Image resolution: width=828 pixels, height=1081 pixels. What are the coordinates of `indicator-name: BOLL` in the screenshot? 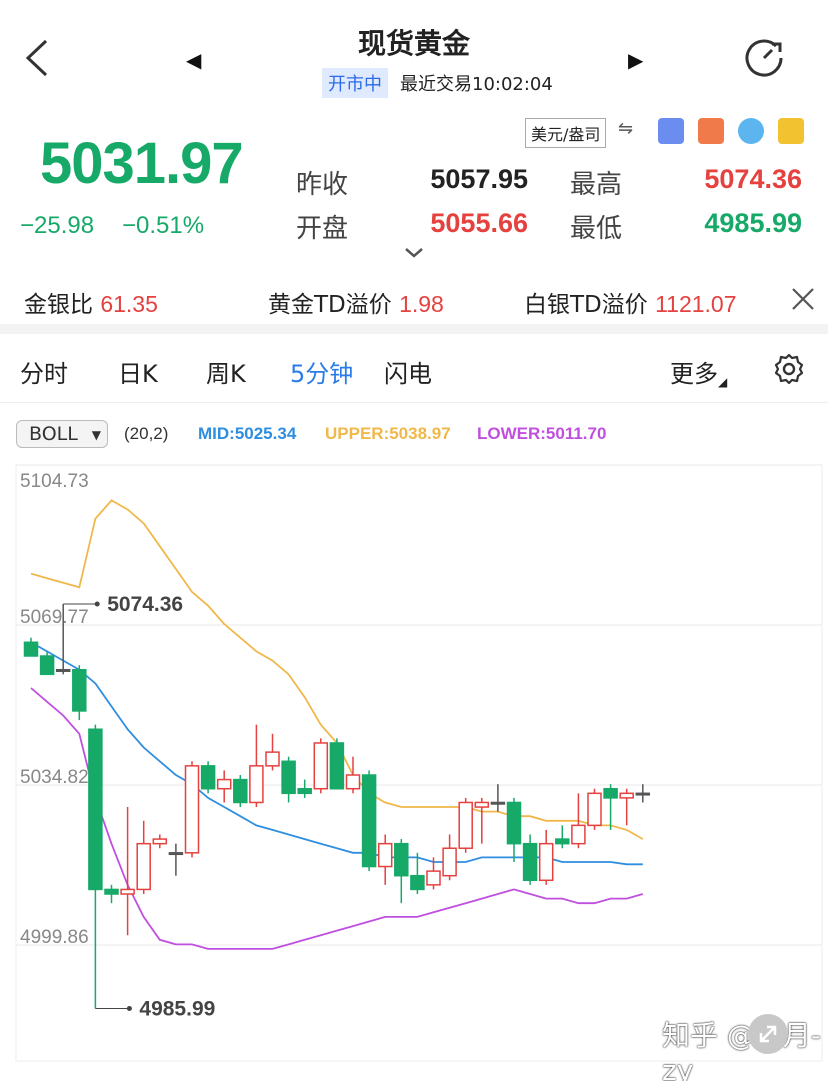 It's located at (53, 434).